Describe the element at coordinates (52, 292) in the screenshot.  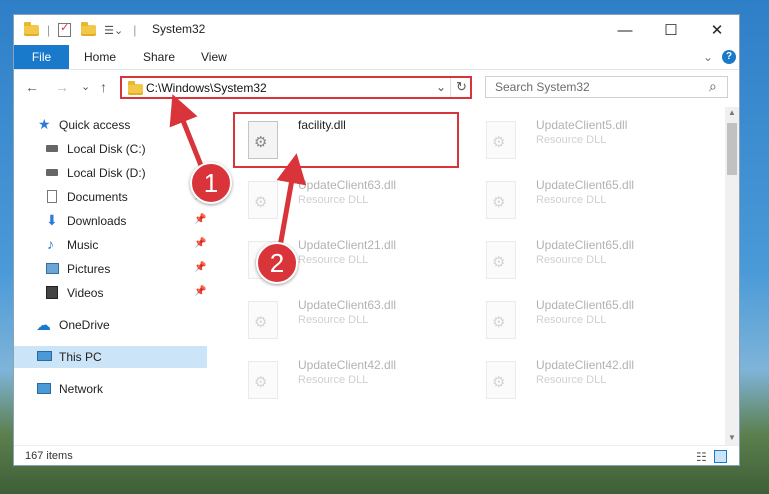
I see `videos-icon` at that location.